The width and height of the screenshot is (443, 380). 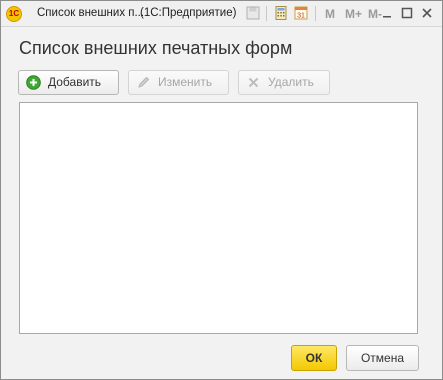 What do you see at coordinates (253, 13) in the screenshot?
I see `save-icon` at bounding box center [253, 13].